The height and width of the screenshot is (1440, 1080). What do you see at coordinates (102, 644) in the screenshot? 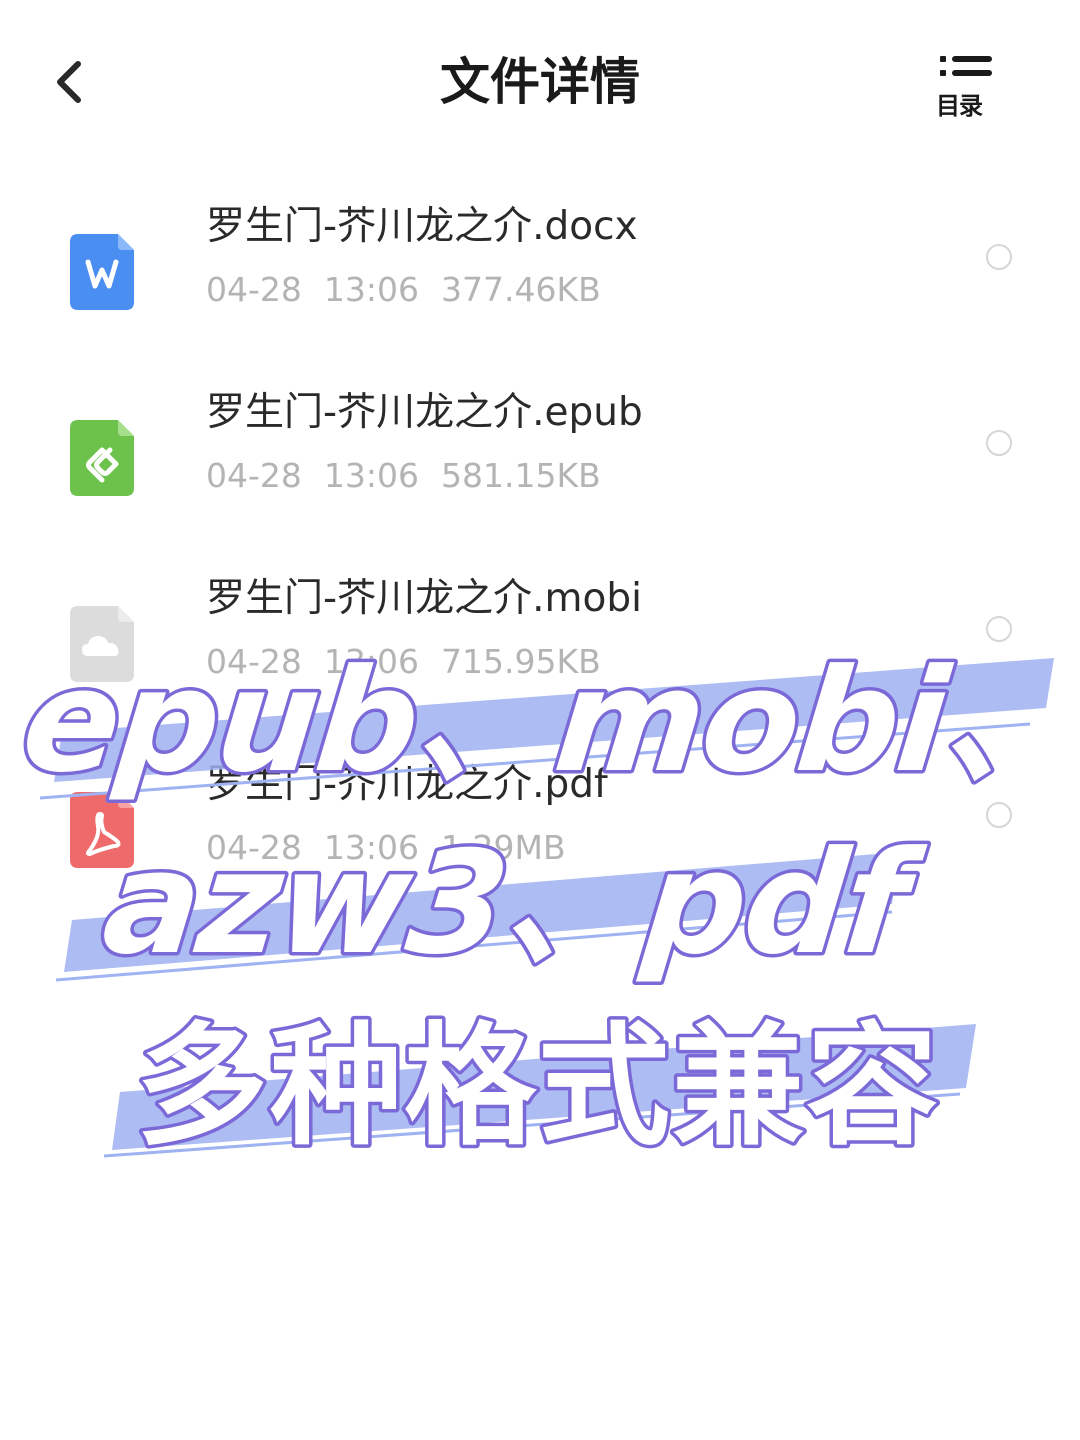
I see `cloud-file-icon` at bounding box center [102, 644].